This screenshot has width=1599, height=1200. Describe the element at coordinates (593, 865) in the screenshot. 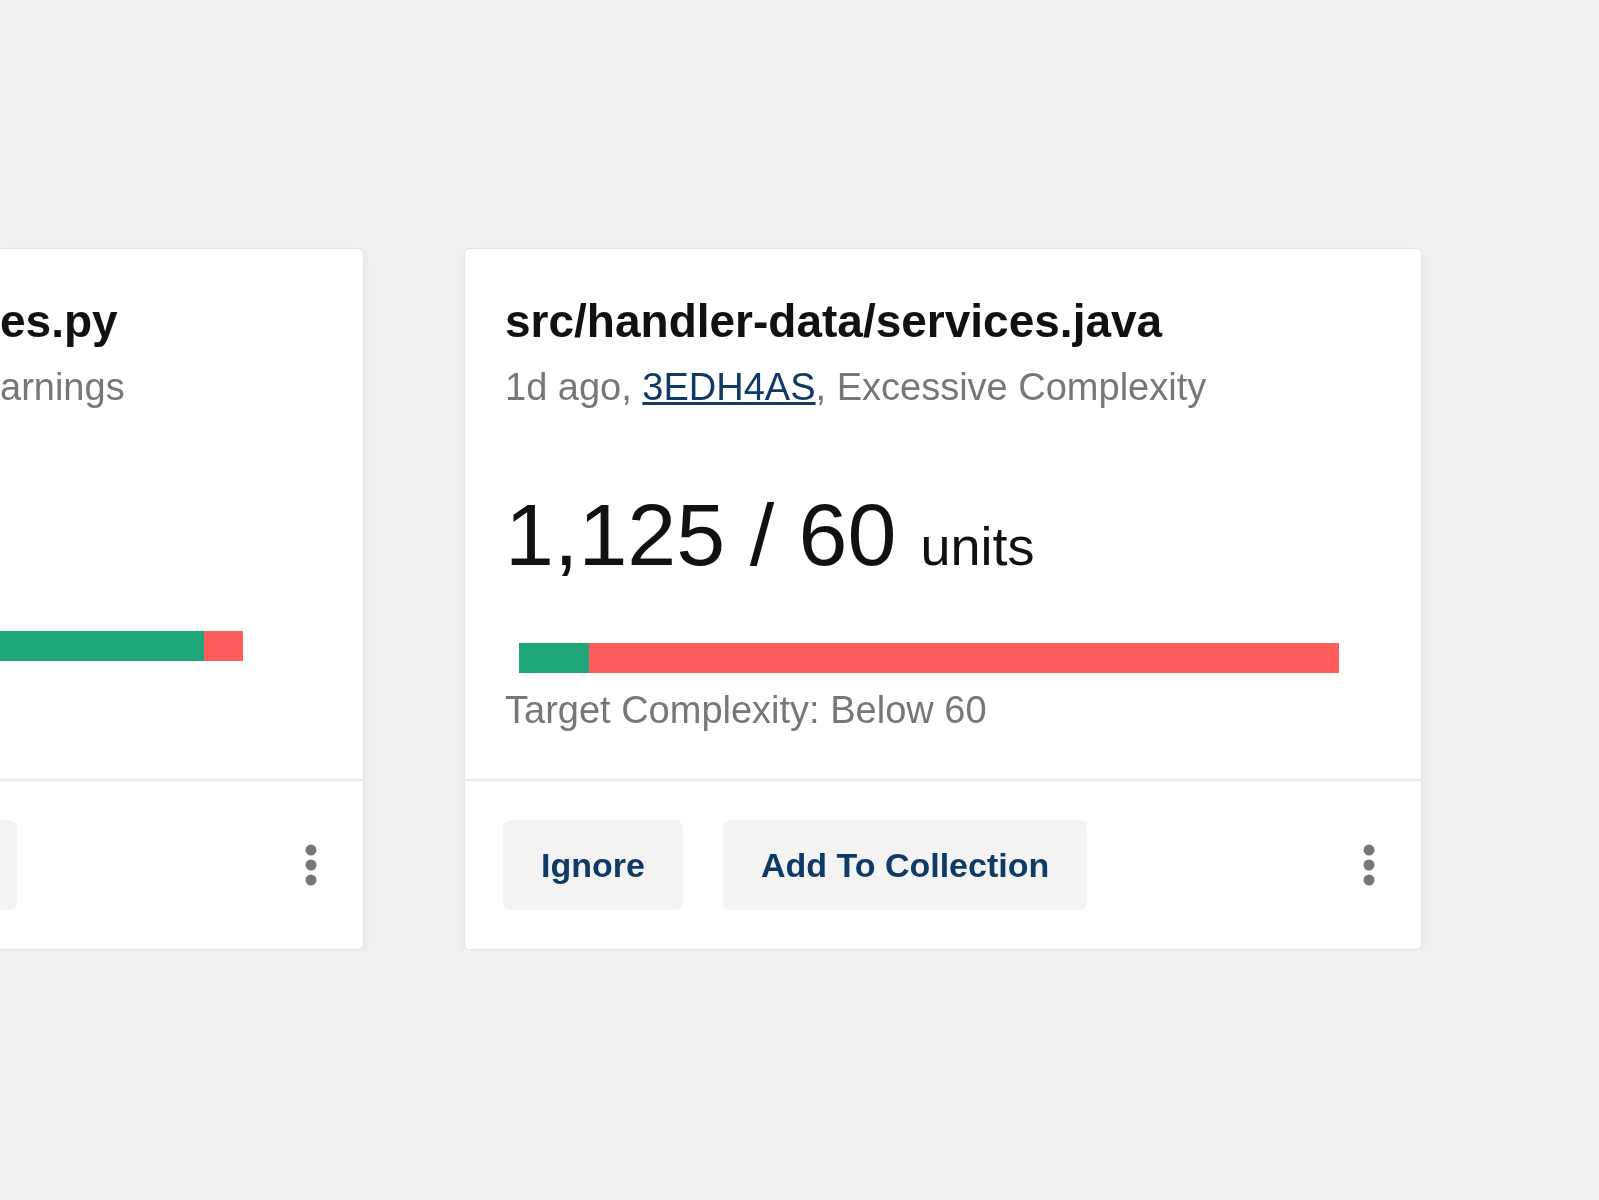

I see `action-button: Ignore` at that location.